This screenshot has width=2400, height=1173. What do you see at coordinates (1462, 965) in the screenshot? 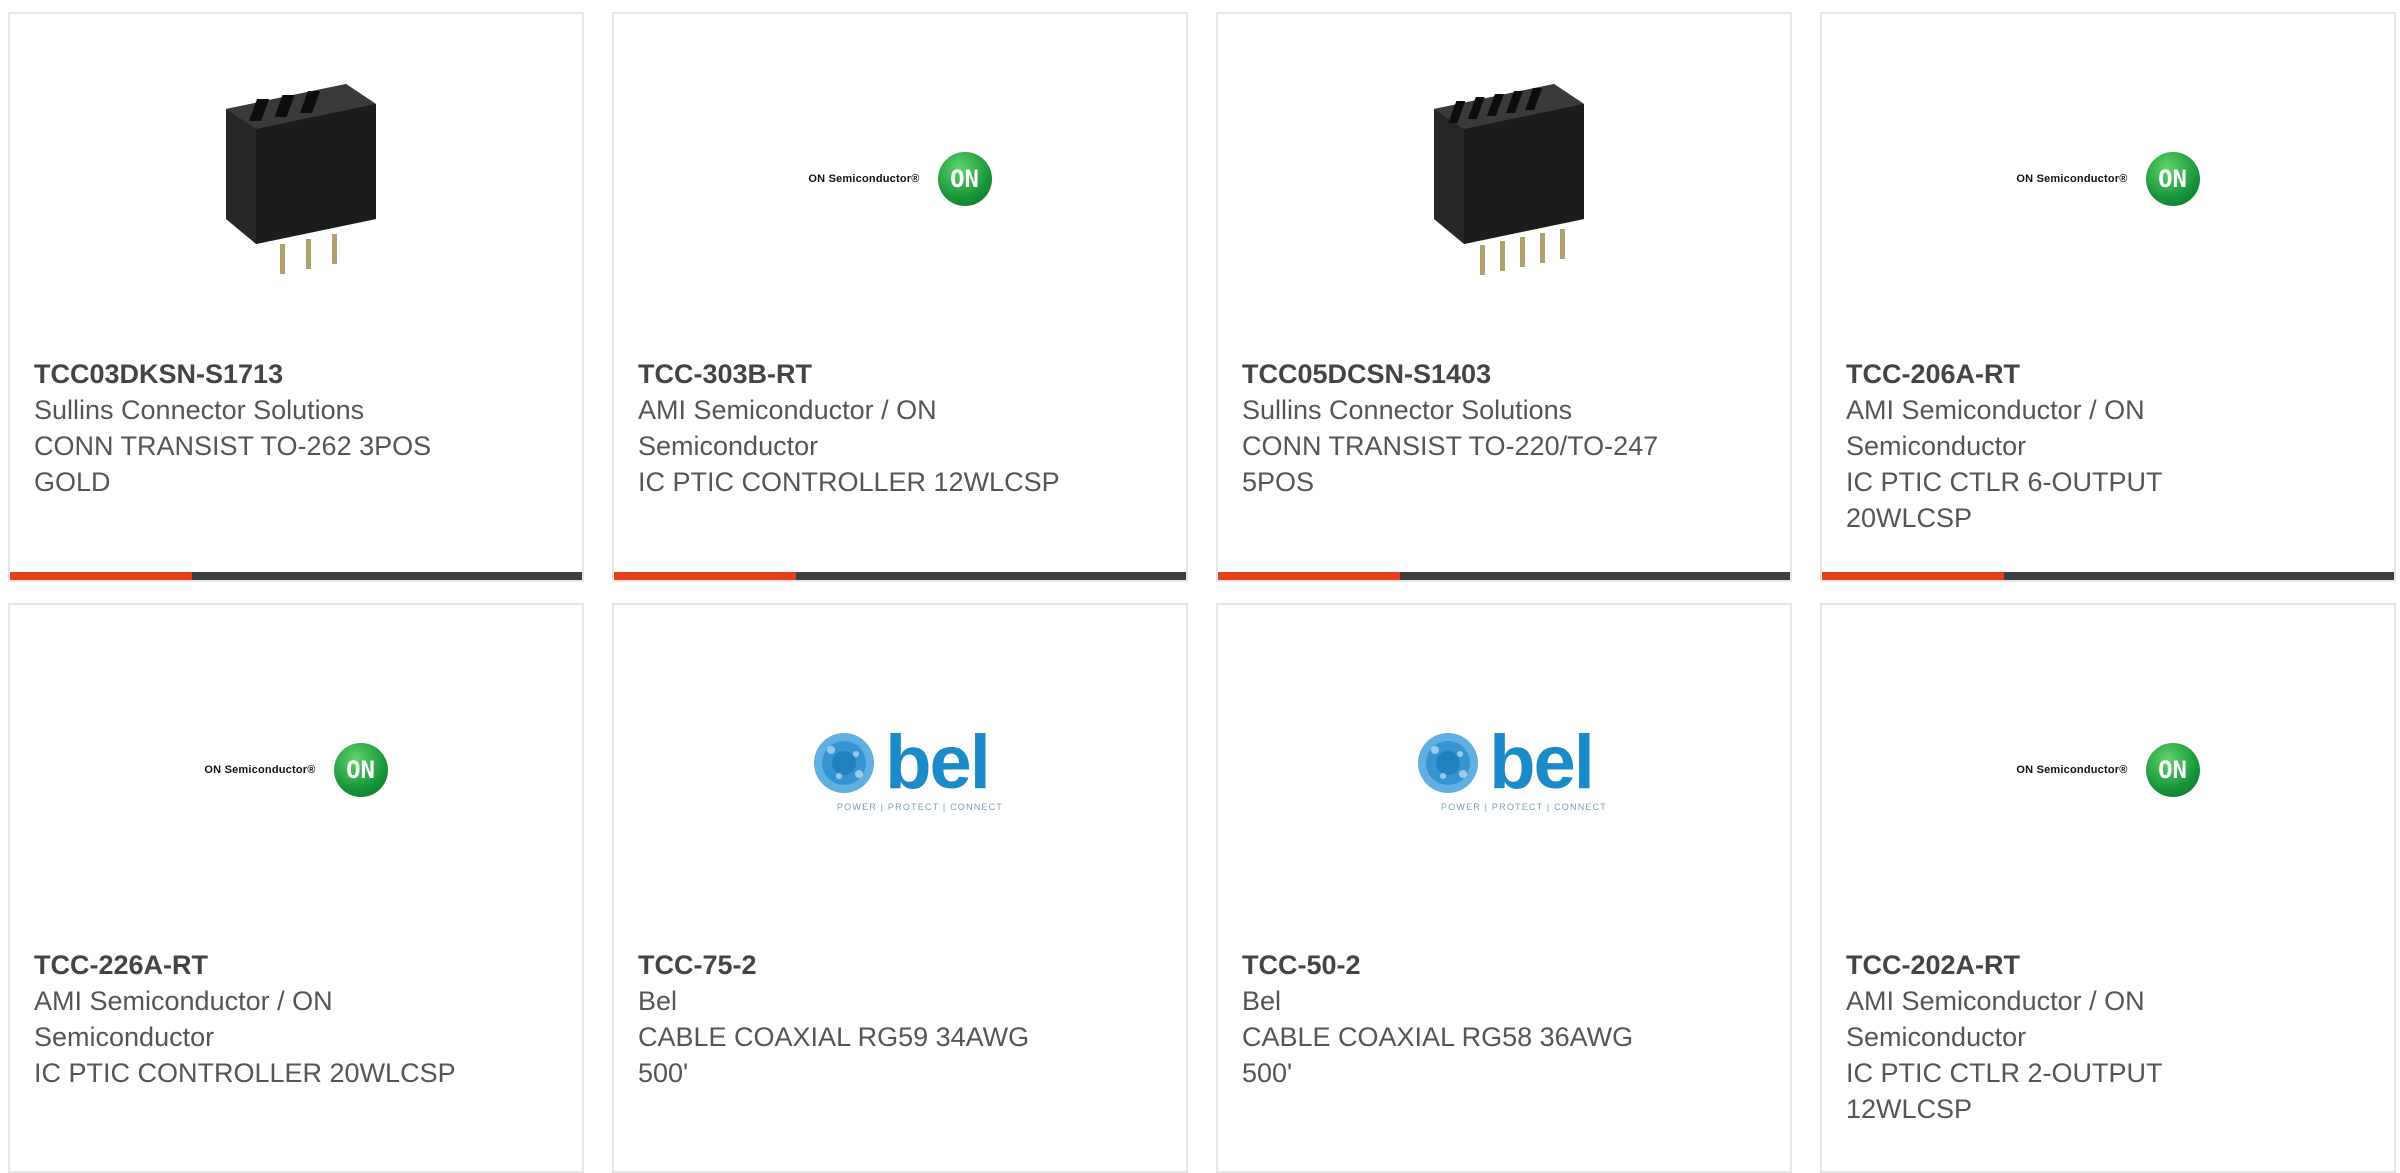
I see `part-number: TCC-50-2` at bounding box center [1462, 965].